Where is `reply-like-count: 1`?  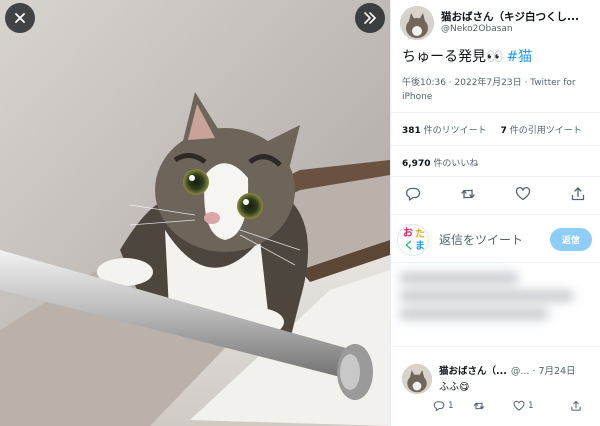 reply-like-count: 1 is located at coordinates (531, 406).